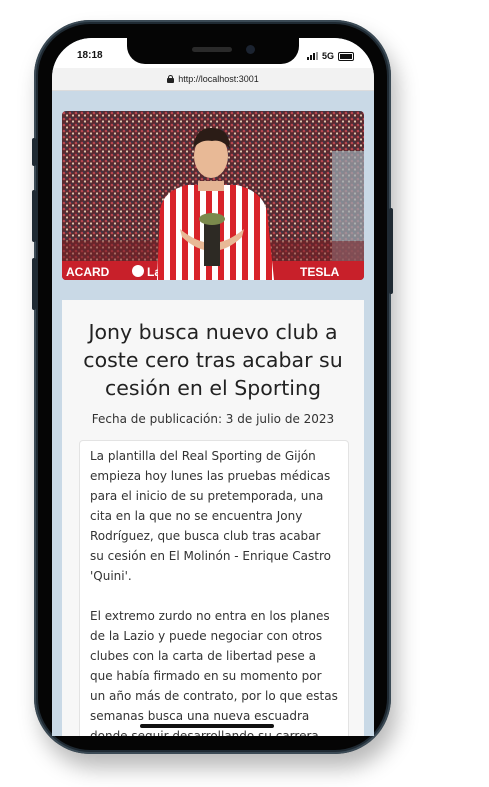  I want to click on status-bar: 18:18 5G, so click(213, 53).